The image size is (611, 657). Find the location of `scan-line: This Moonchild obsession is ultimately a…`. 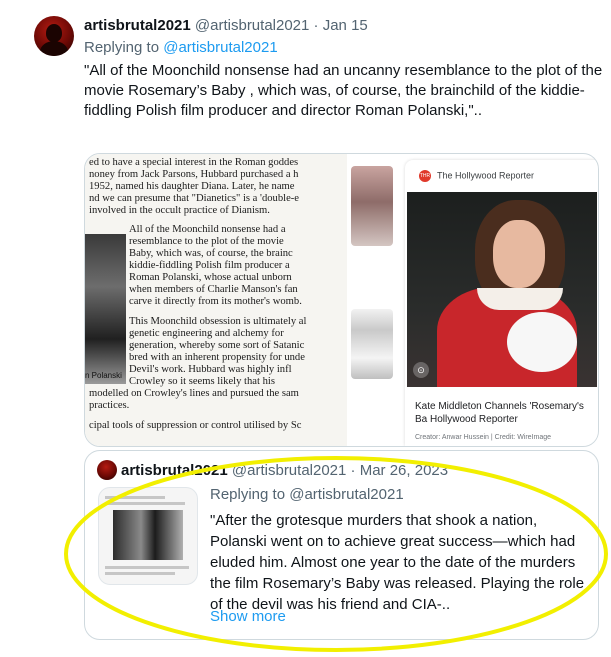

scan-line: This Moonchild obsession is ultimately a… is located at coordinates (218, 321).